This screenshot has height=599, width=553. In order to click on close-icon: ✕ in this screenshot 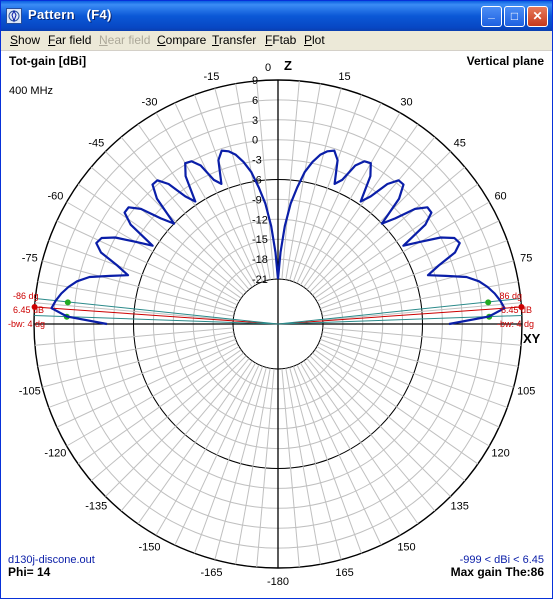, I will do `click(537, 16)`.